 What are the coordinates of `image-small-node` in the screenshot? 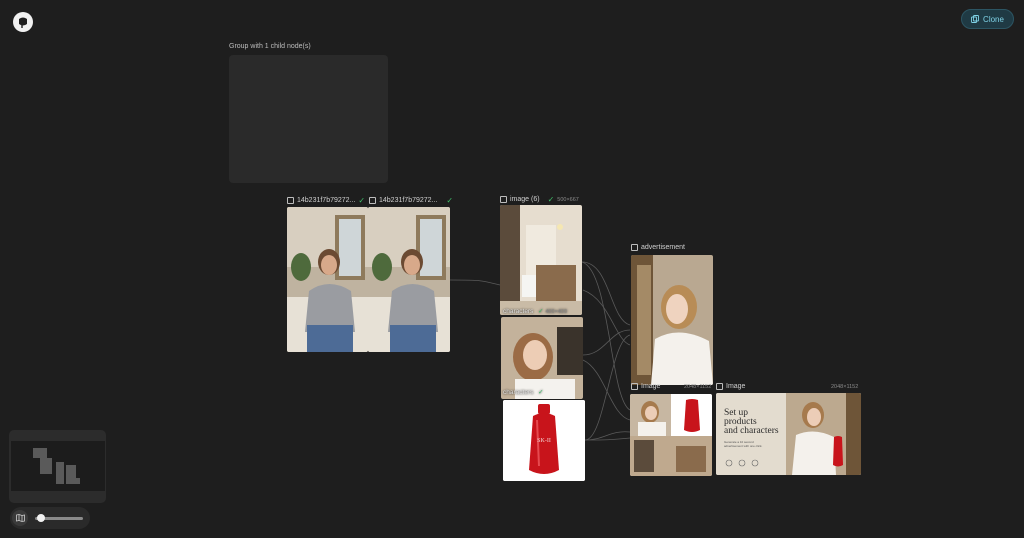 It's located at (671, 435).